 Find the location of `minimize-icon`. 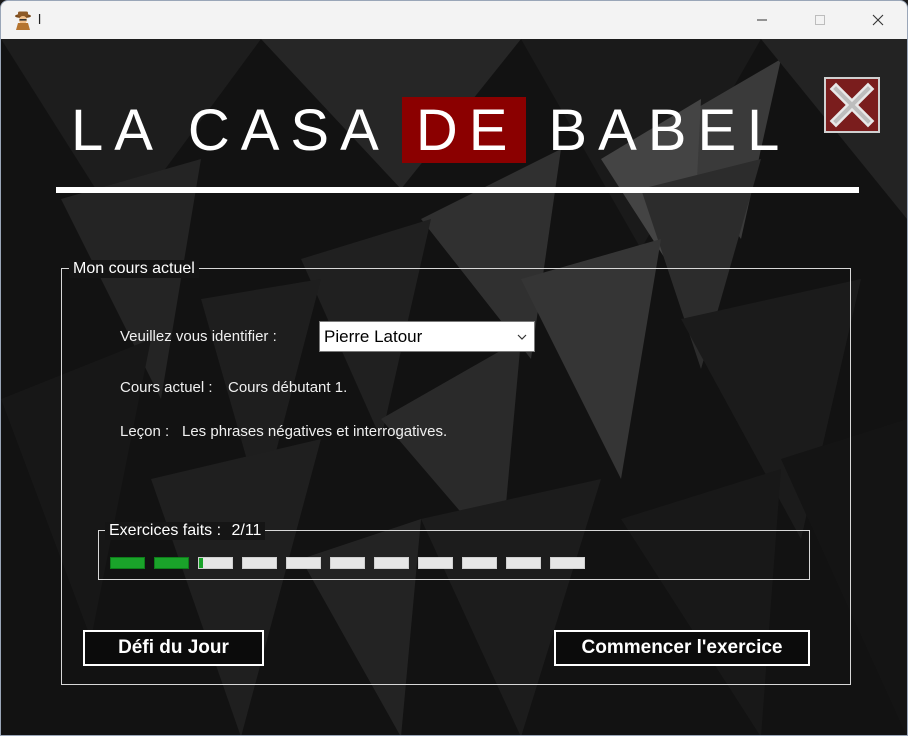

minimize-icon is located at coordinates (762, 20).